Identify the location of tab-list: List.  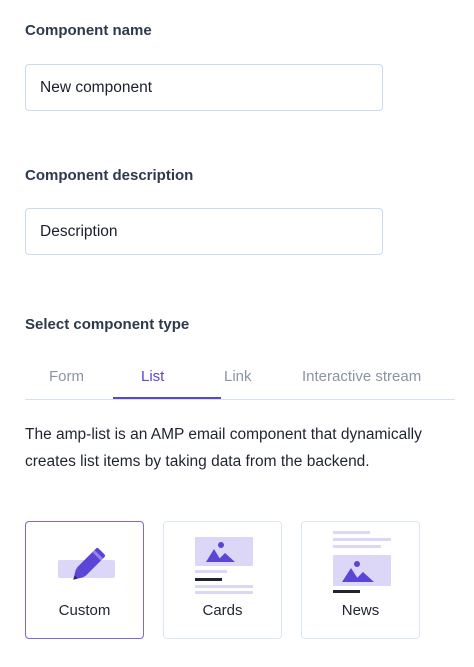
(152, 376).